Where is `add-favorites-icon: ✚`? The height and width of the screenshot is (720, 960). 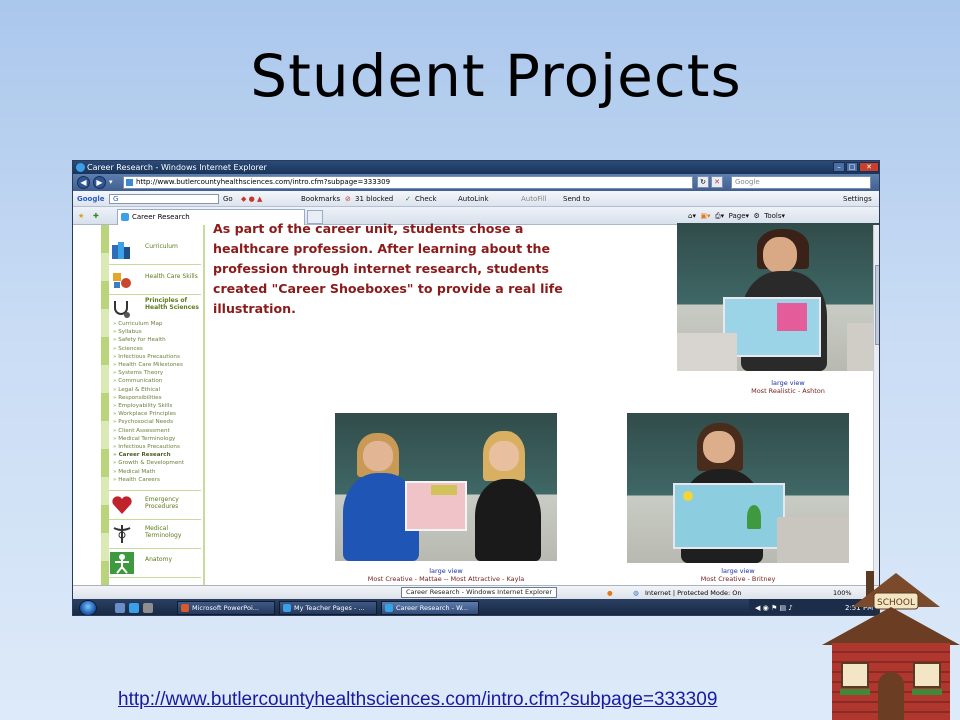 add-favorites-icon: ✚ is located at coordinates (96, 216).